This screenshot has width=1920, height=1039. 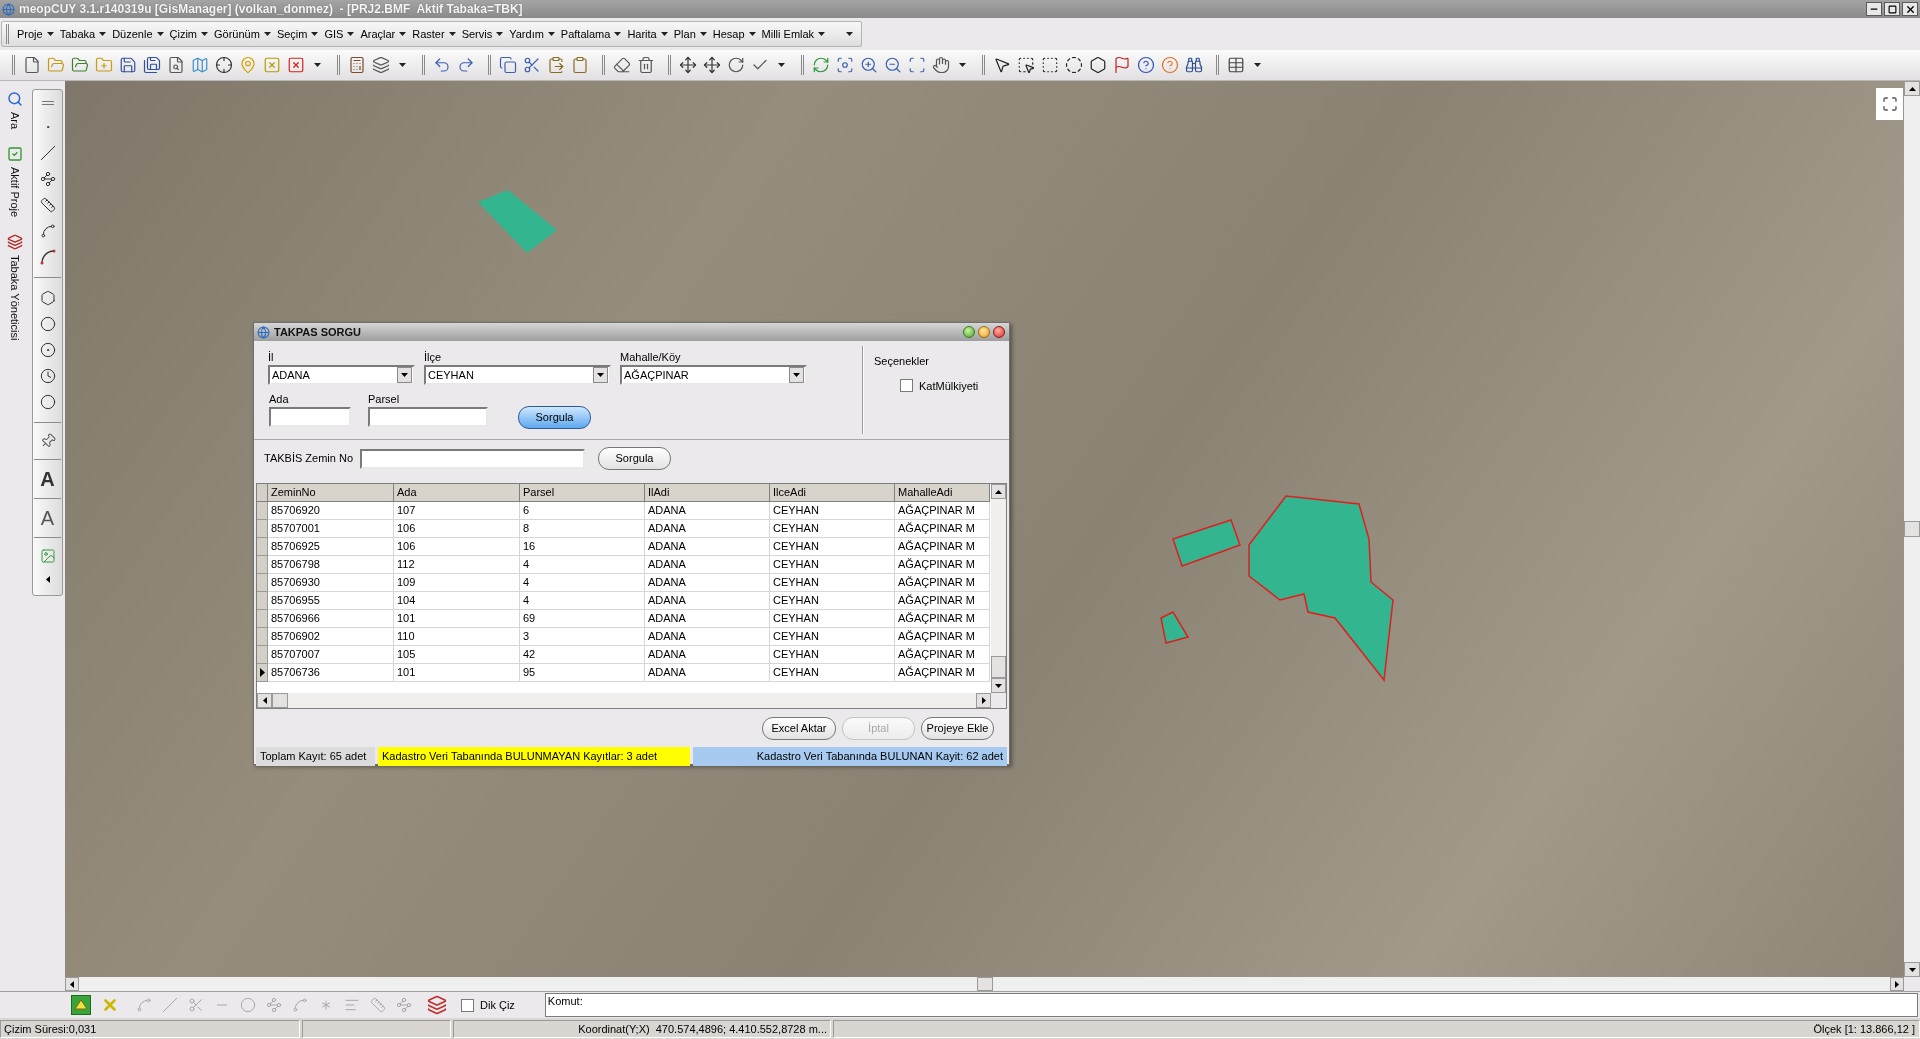 What do you see at coordinates (32, 65) in the screenshot?
I see `file-icon` at bounding box center [32, 65].